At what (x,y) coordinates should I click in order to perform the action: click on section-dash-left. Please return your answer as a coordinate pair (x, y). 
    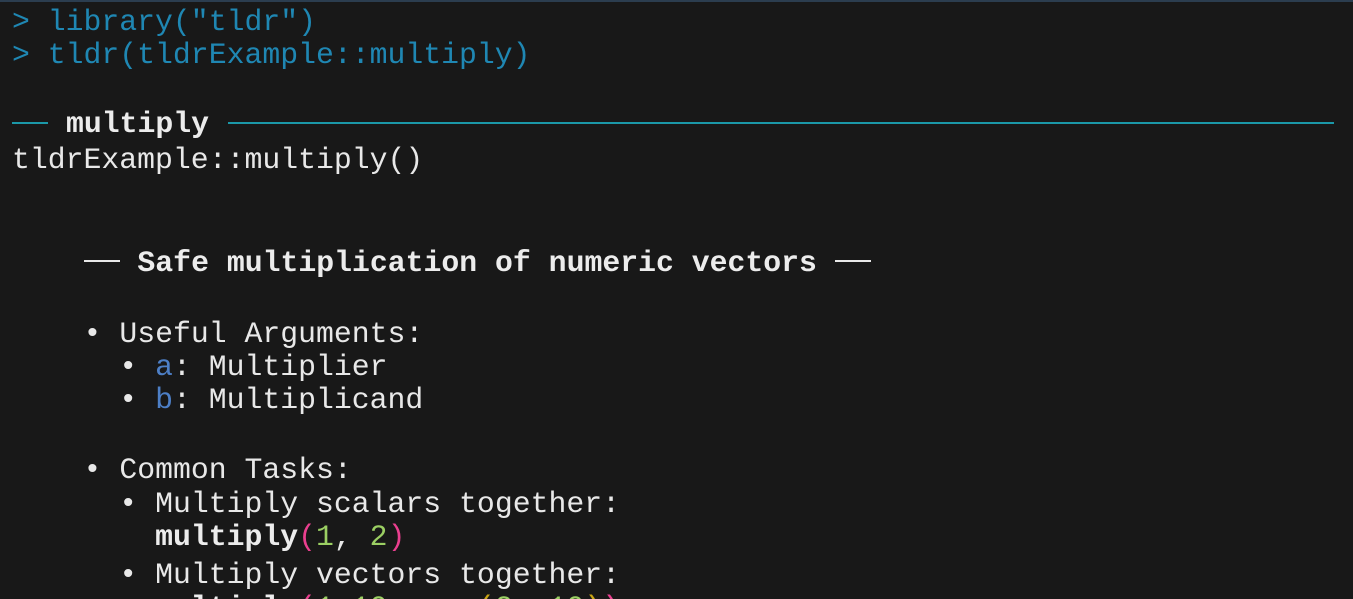
    Looking at the image, I should click on (101, 261).